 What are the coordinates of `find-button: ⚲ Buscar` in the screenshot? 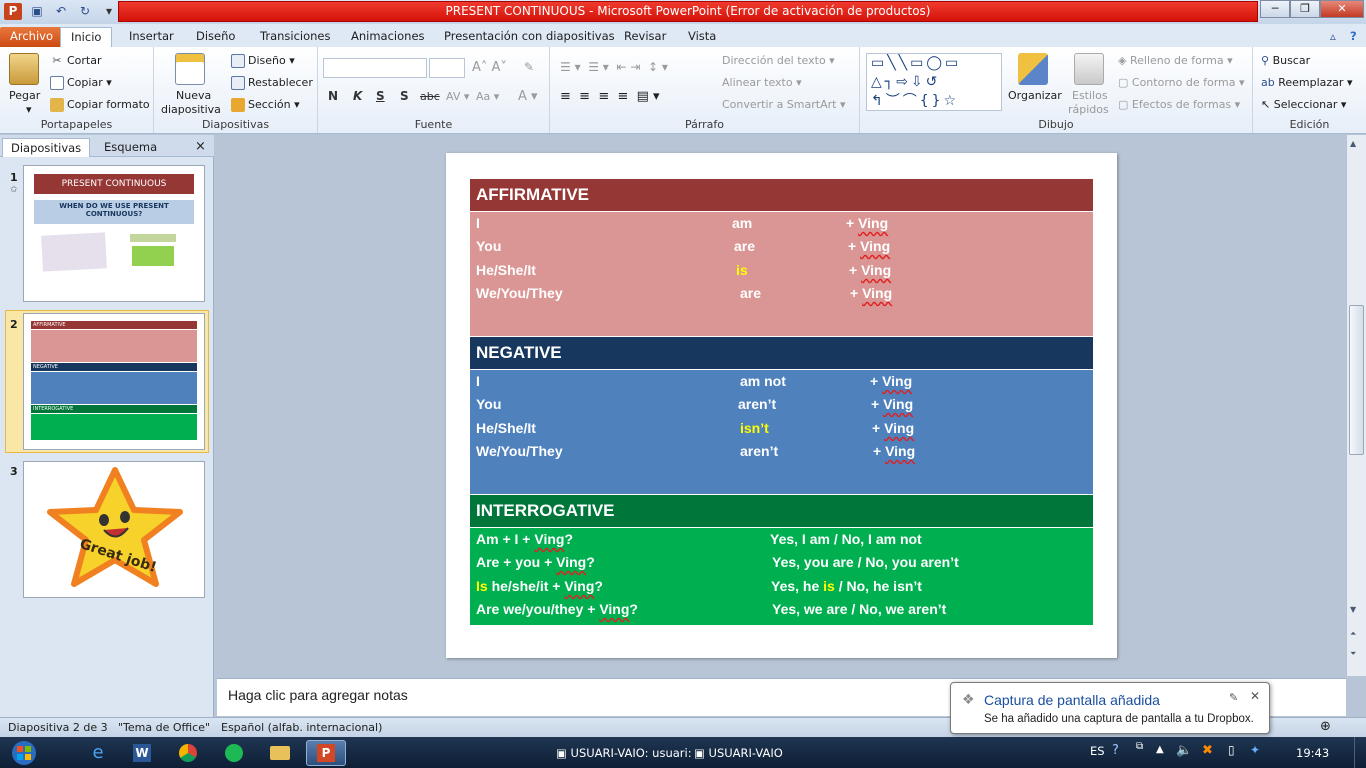 It's located at (1285, 60).